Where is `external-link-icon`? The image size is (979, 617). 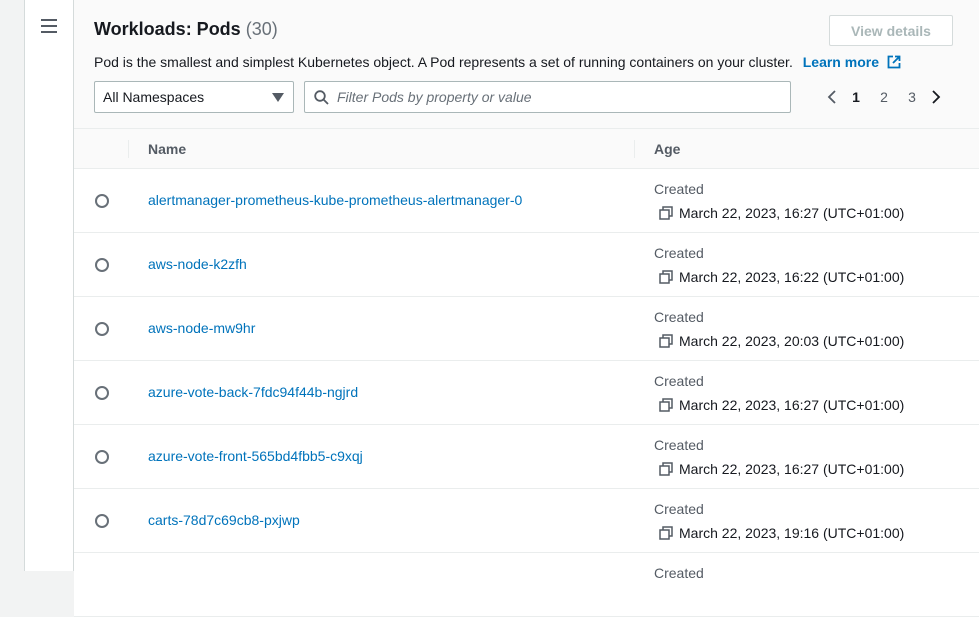
external-link-icon is located at coordinates (894, 62).